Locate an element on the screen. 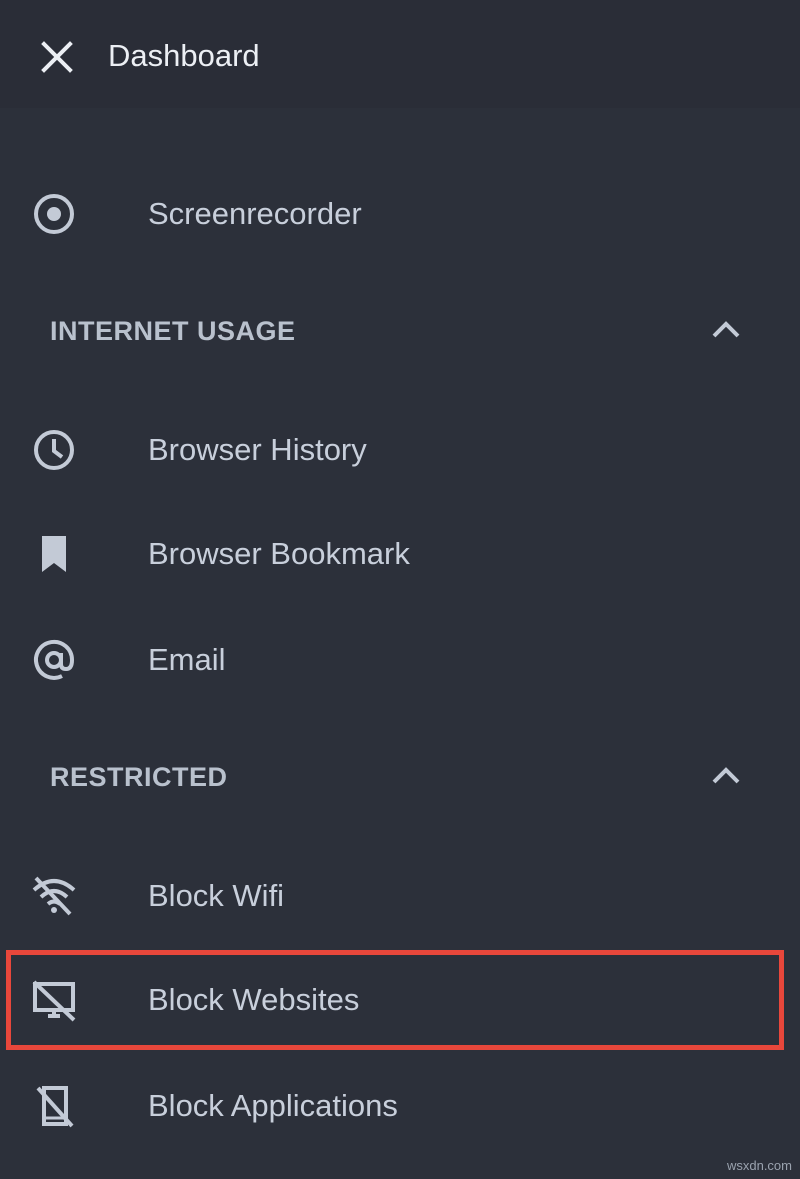 Image resolution: width=800 pixels, height=1179 pixels. desktop-off-icon is located at coordinates (54, 1000).